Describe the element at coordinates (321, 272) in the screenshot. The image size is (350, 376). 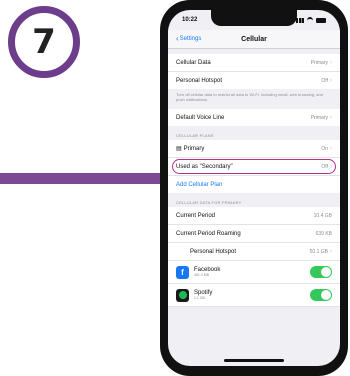
I see `facebook-toggle` at that location.